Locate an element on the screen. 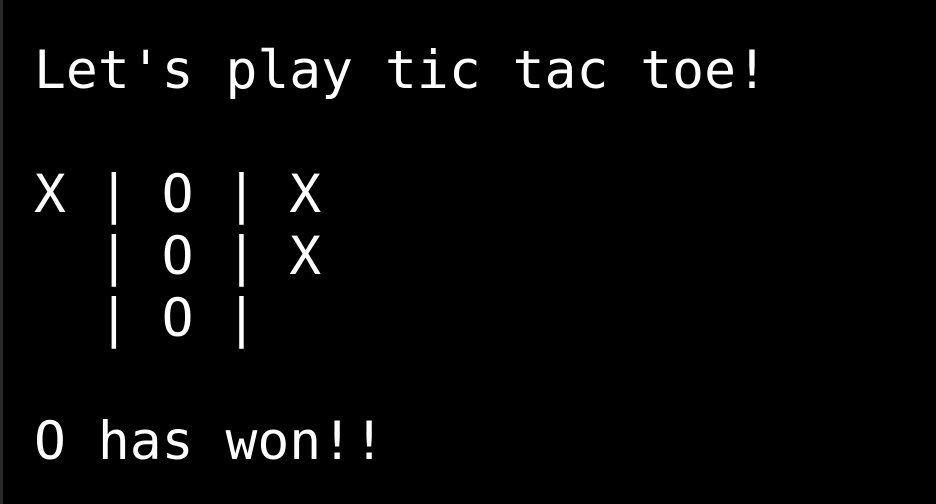 Image resolution: width=936 pixels, height=504 pixels. welcome-message: Let's play tic tac toe! is located at coordinates (401, 70).